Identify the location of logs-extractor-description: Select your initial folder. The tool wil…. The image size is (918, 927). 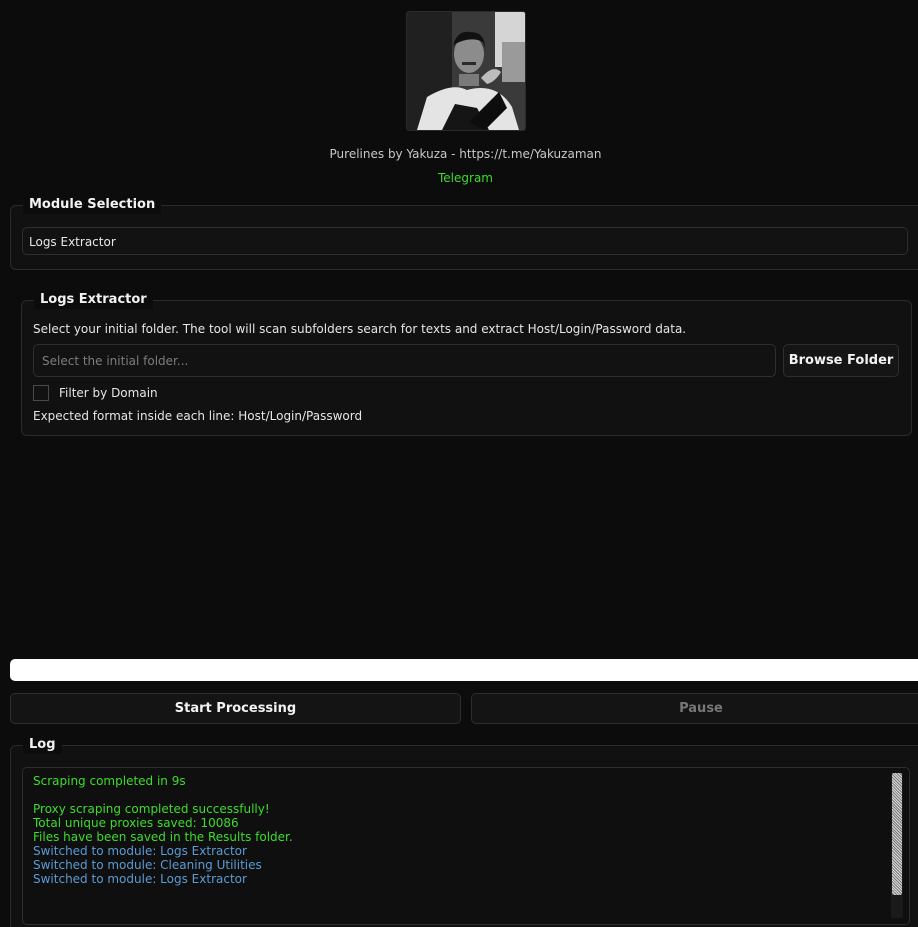
(360, 329).